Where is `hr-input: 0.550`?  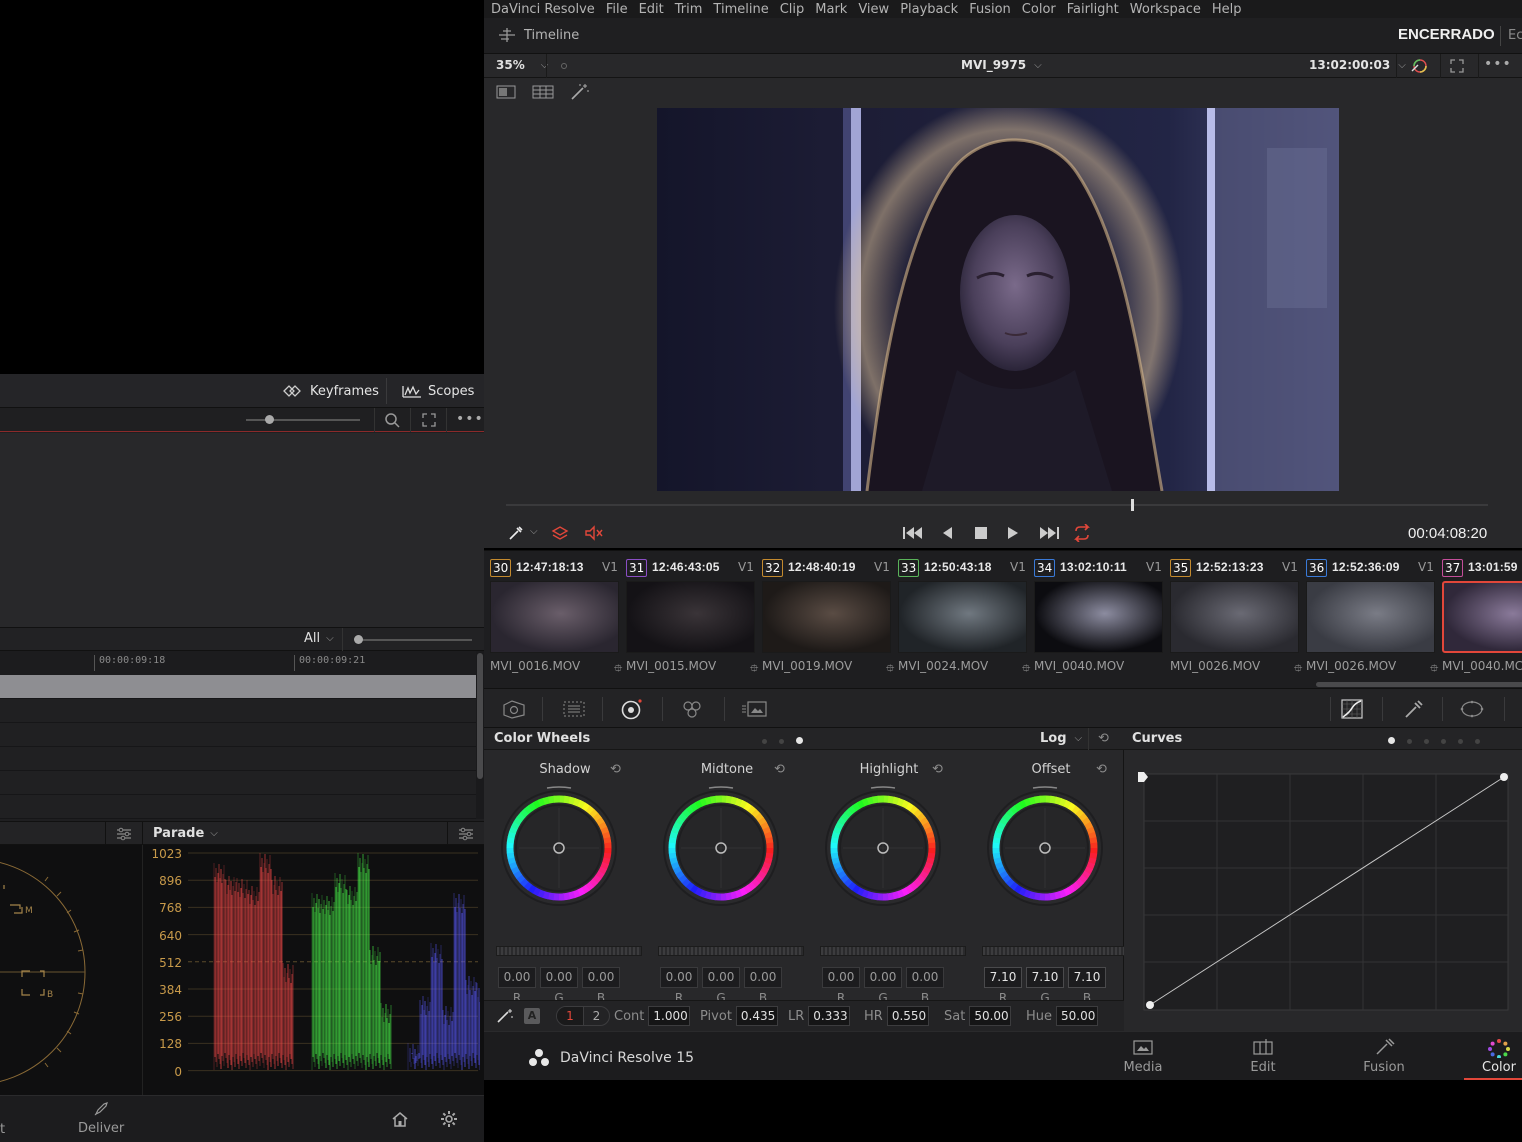
hr-input: 0.550 is located at coordinates (907, 1016).